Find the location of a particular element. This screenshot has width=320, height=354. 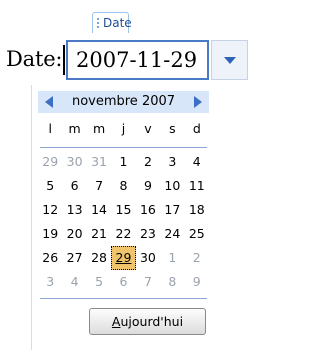

weekday-header: l is located at coordinates (50, 128).